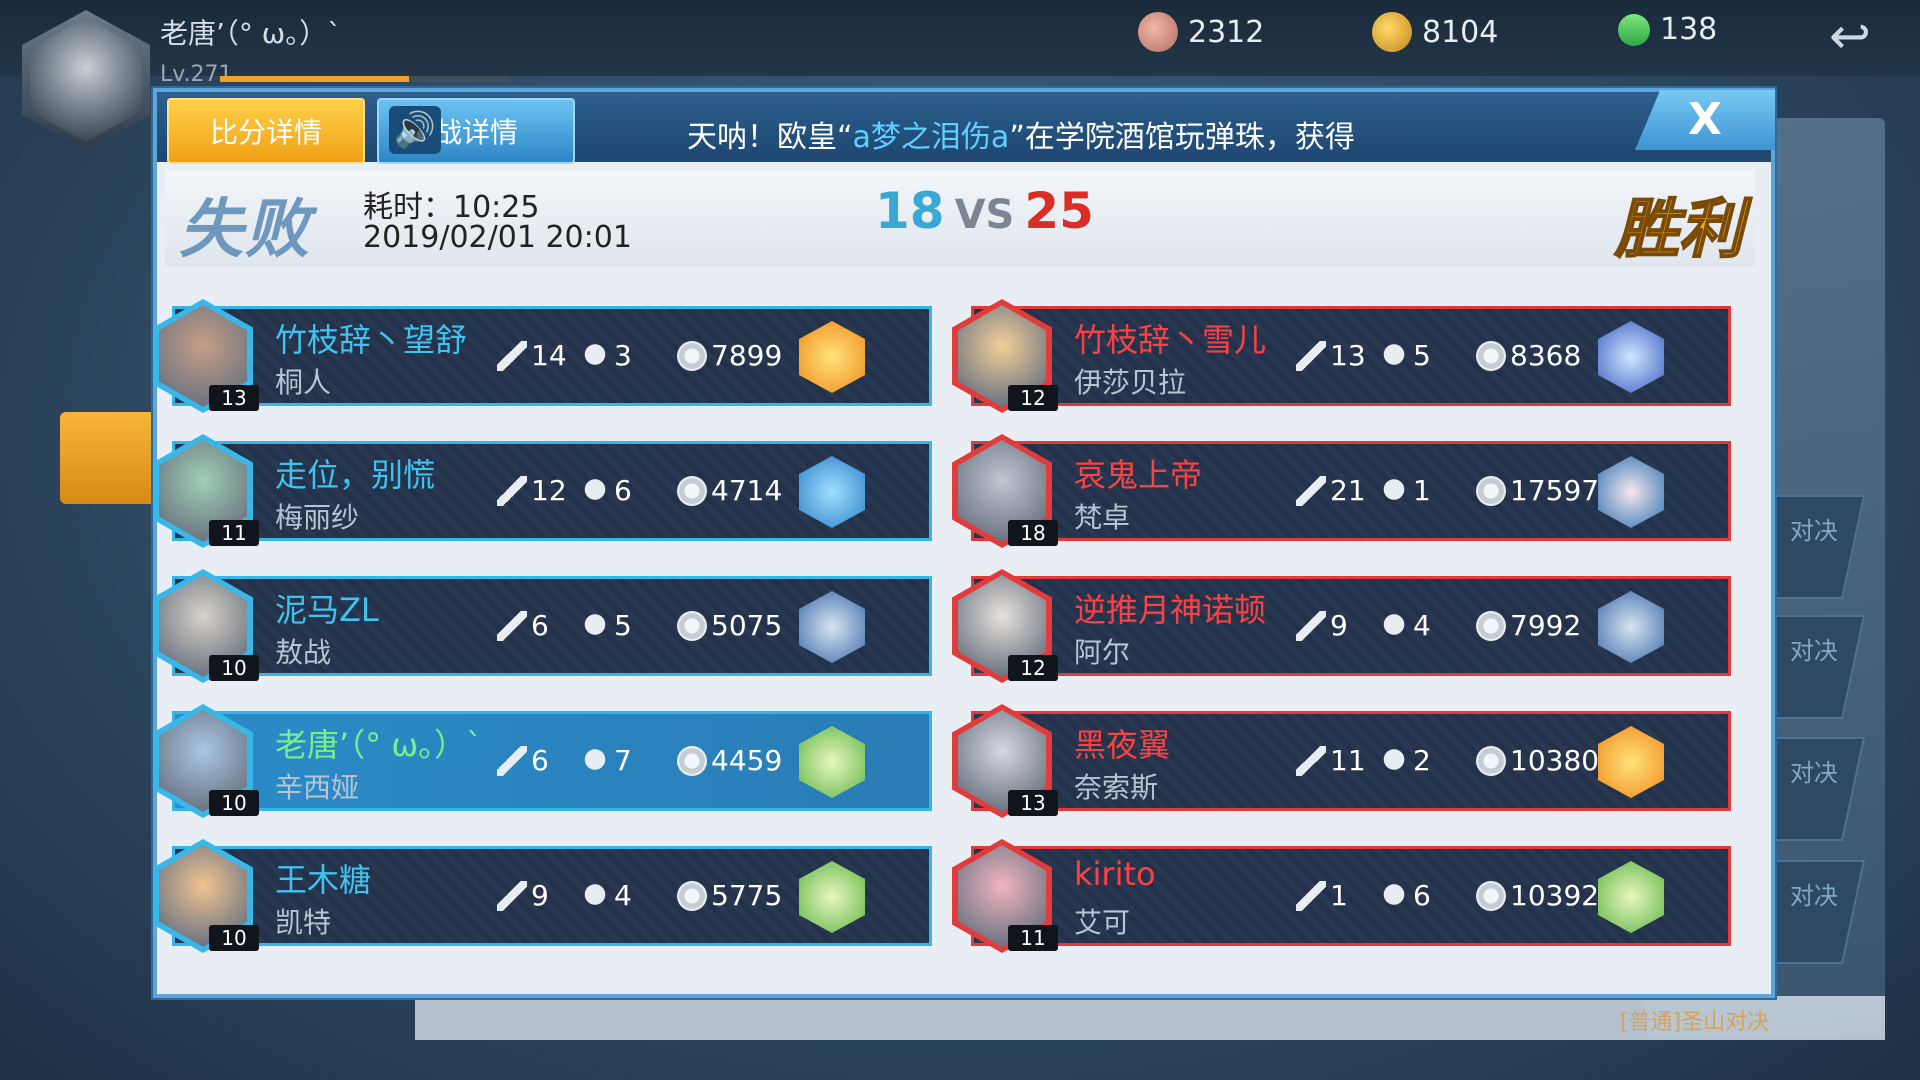 This screenshot has width=1920, height=1080. What do you see at coordinates (1348, 355) in the screenshot?
I see `kills-count: 13` at bounding box center [1348, 355].